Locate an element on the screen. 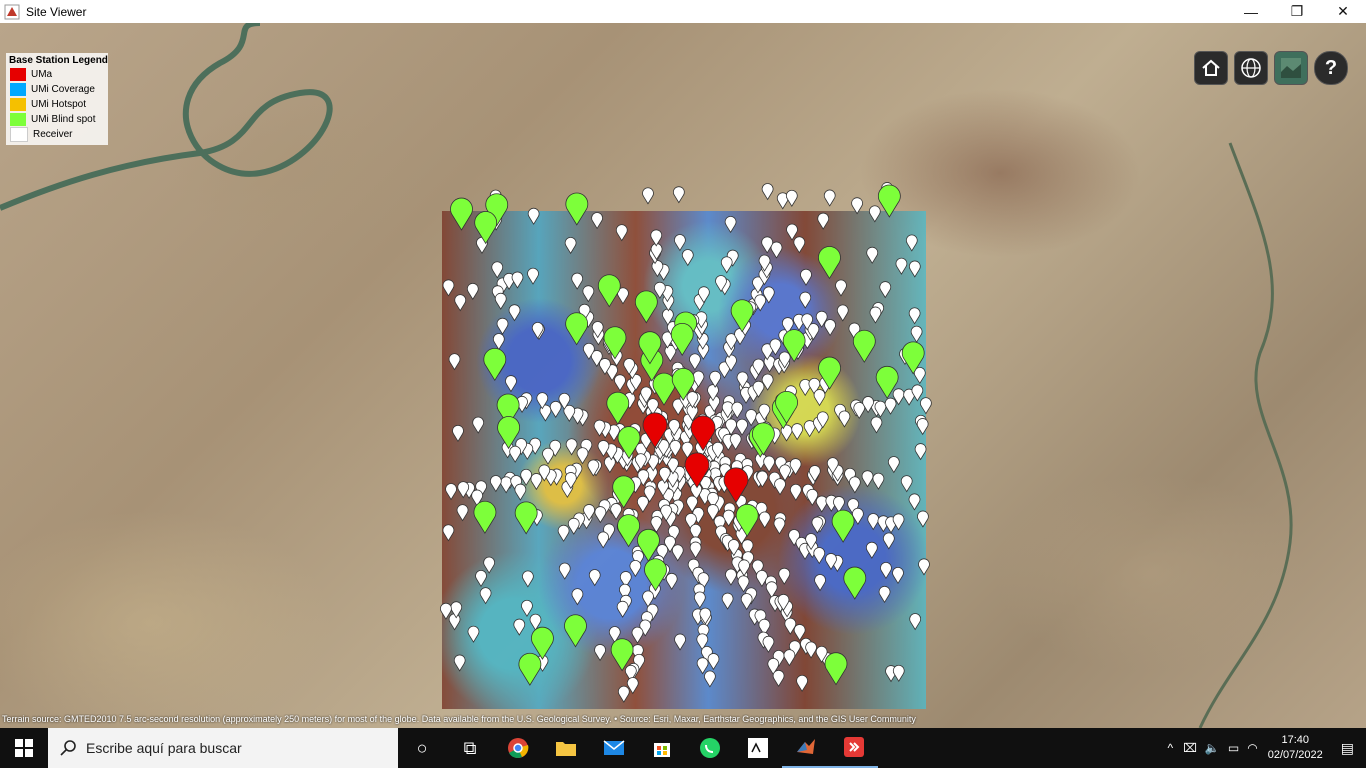 This screenshot has width=1366, height=768. mail-button is located at coordinates (614, 748).